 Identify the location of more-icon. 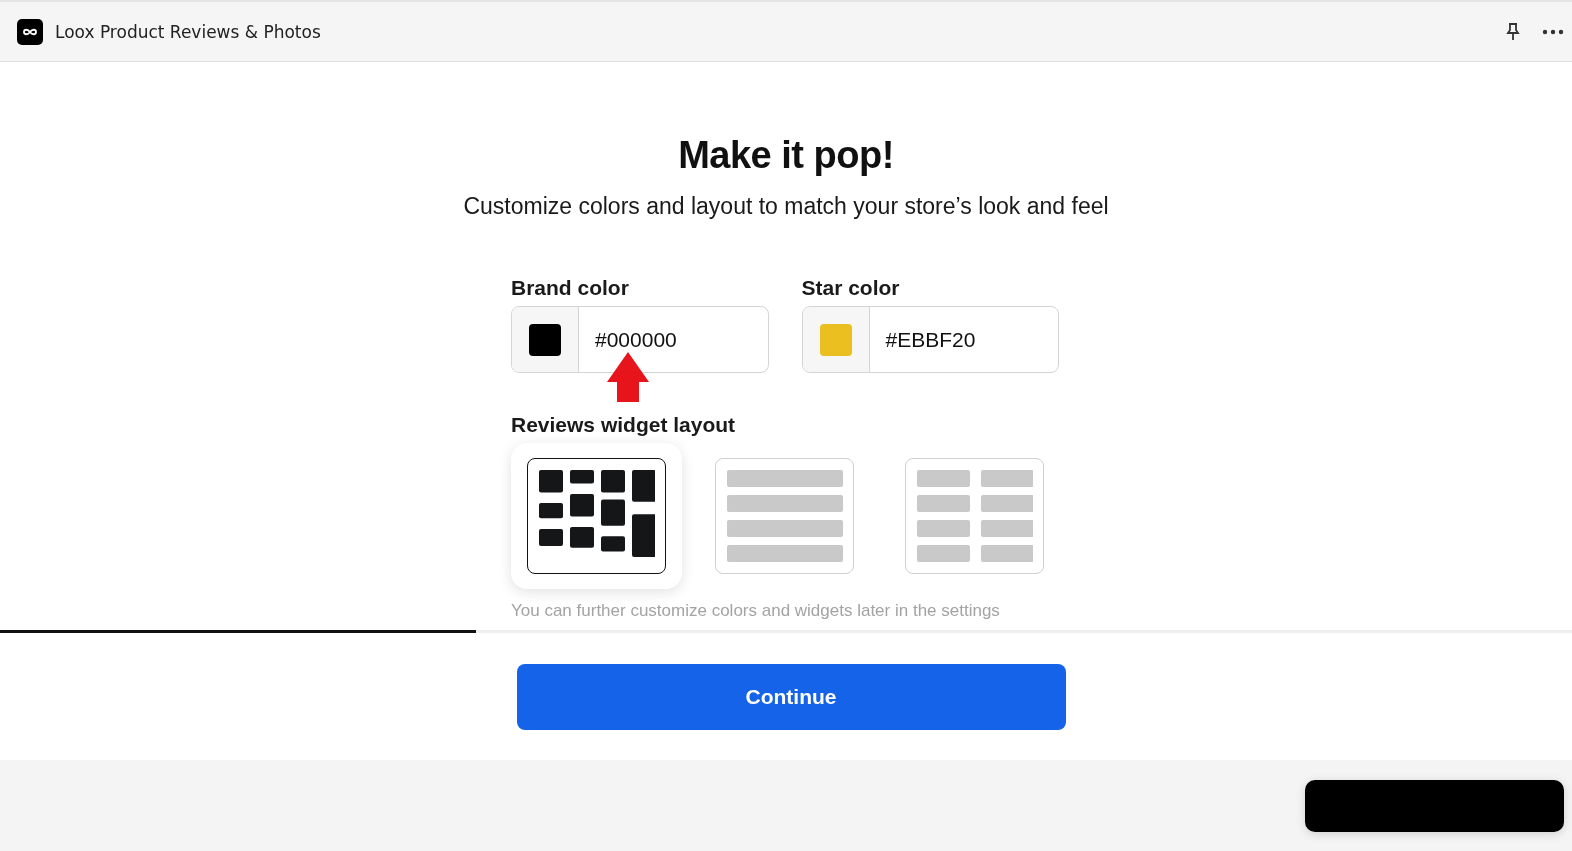
(1553, 31).